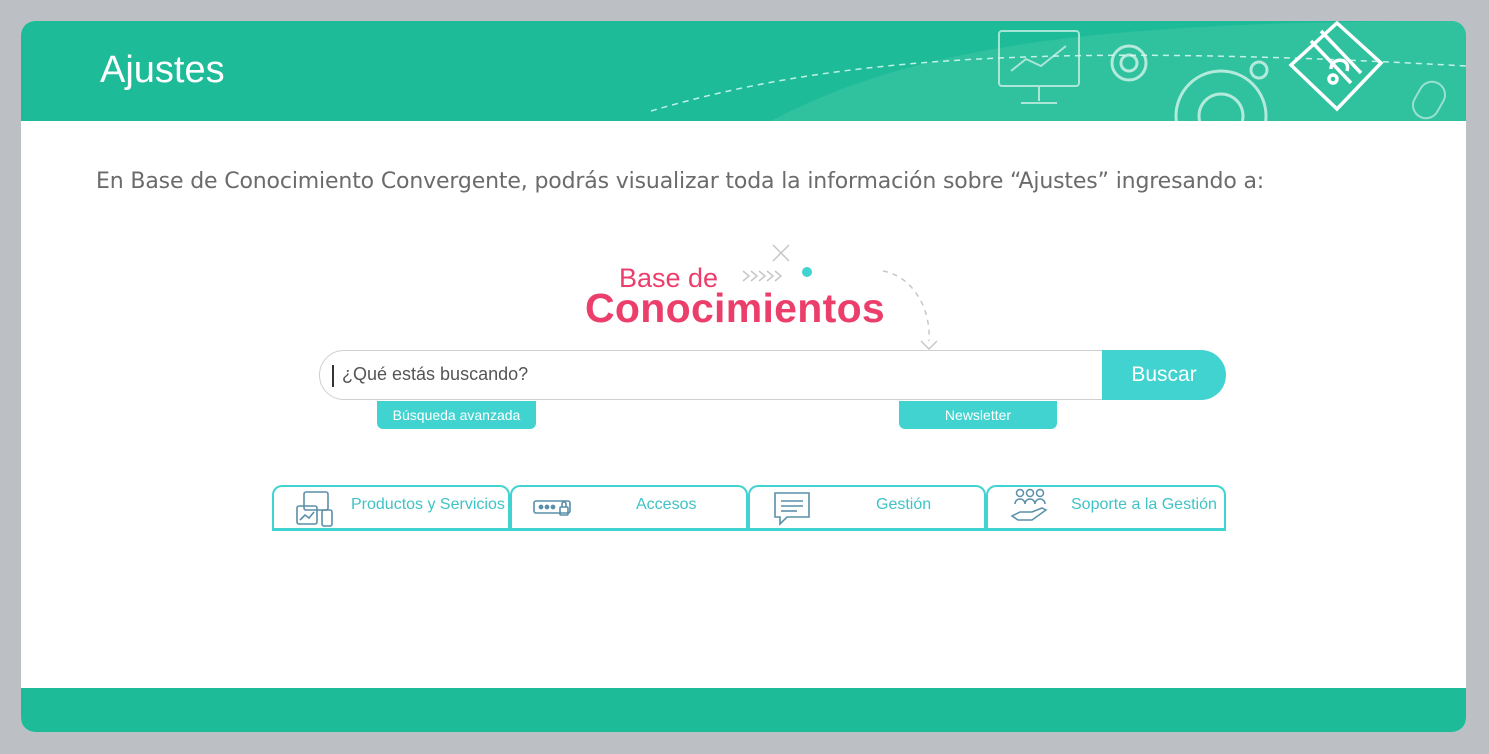  What do you see at coordinates (1029, 504) in the screenshot?
I see `team-support-icon` at bounding box center [1029, 504].